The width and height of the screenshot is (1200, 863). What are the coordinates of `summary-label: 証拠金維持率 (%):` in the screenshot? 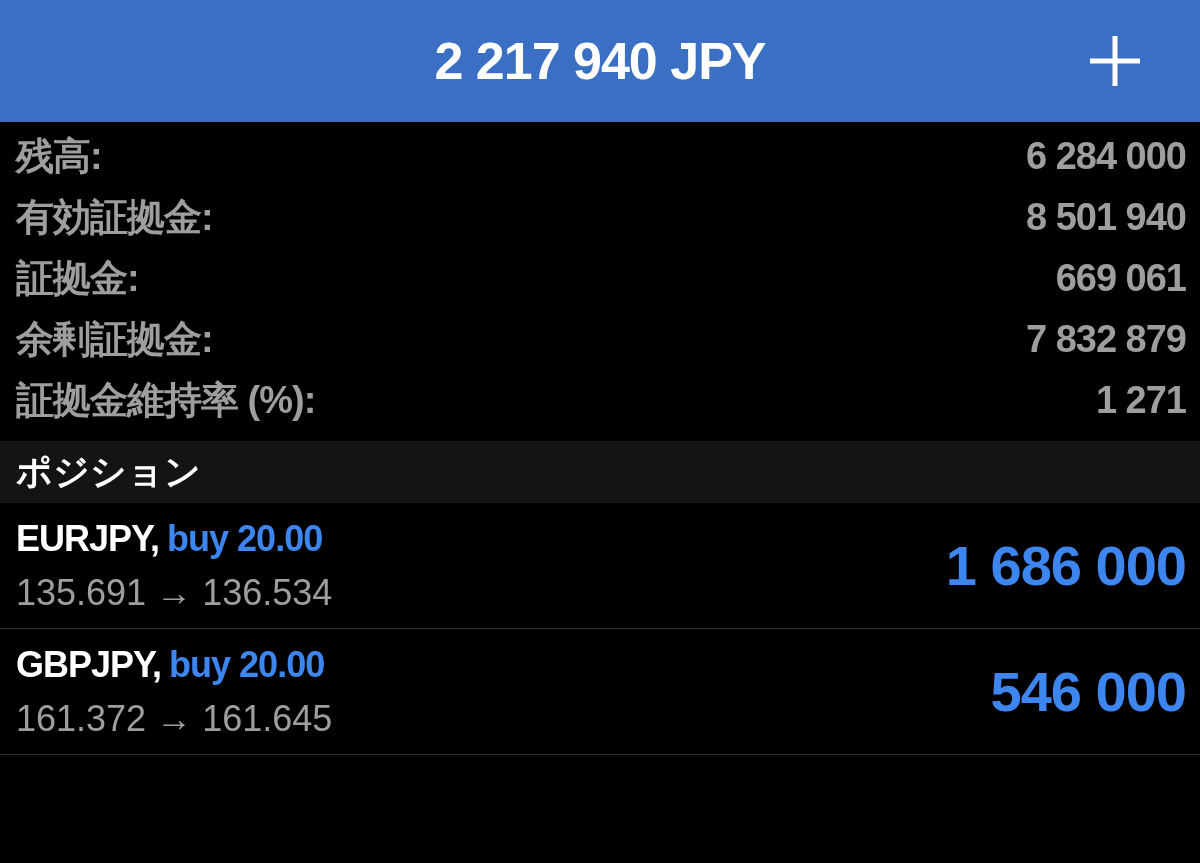 It's located at (166, 400).